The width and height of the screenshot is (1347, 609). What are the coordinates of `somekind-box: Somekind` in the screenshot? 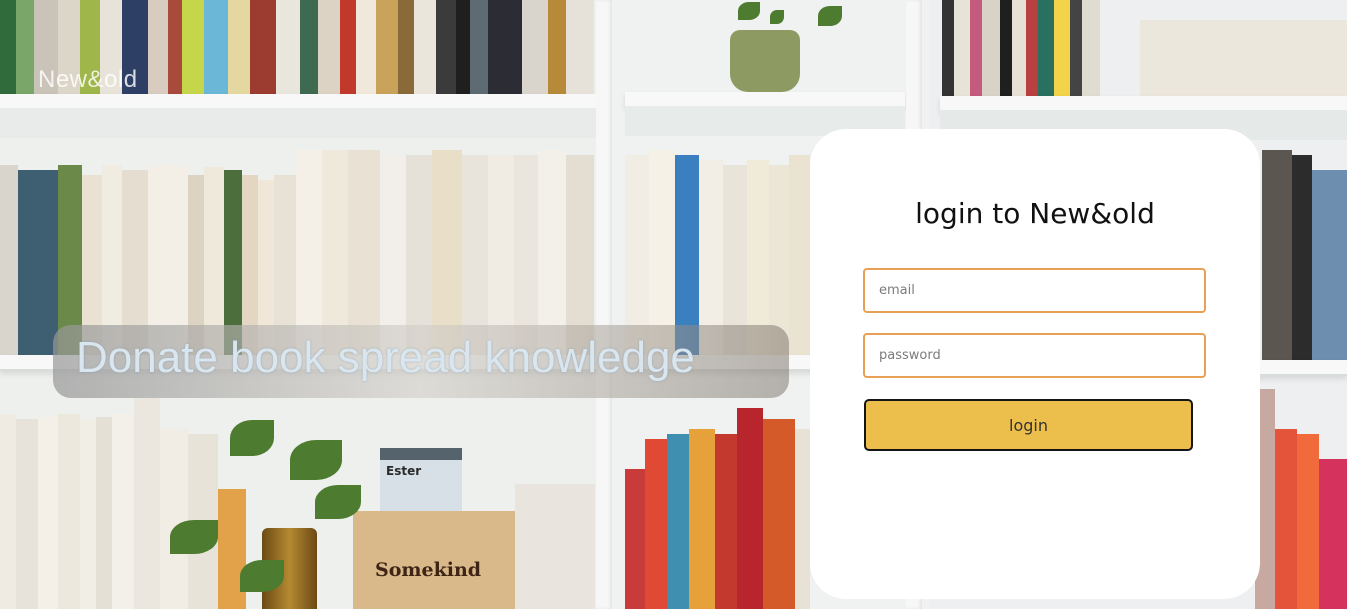 It's located at (434, 560).